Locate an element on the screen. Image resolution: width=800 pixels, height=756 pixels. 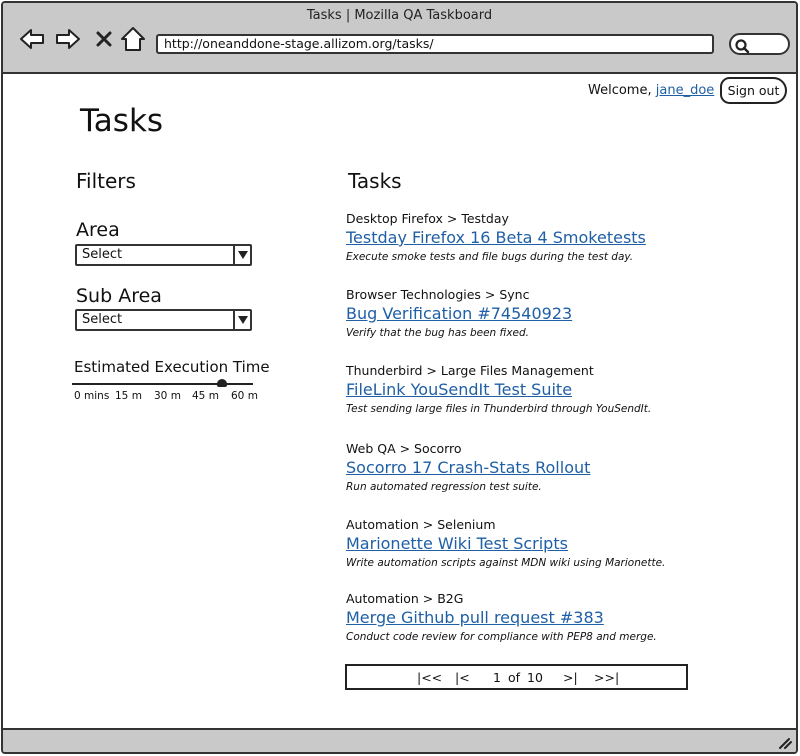
page-of-label: of is located at coordinates (514, 677).